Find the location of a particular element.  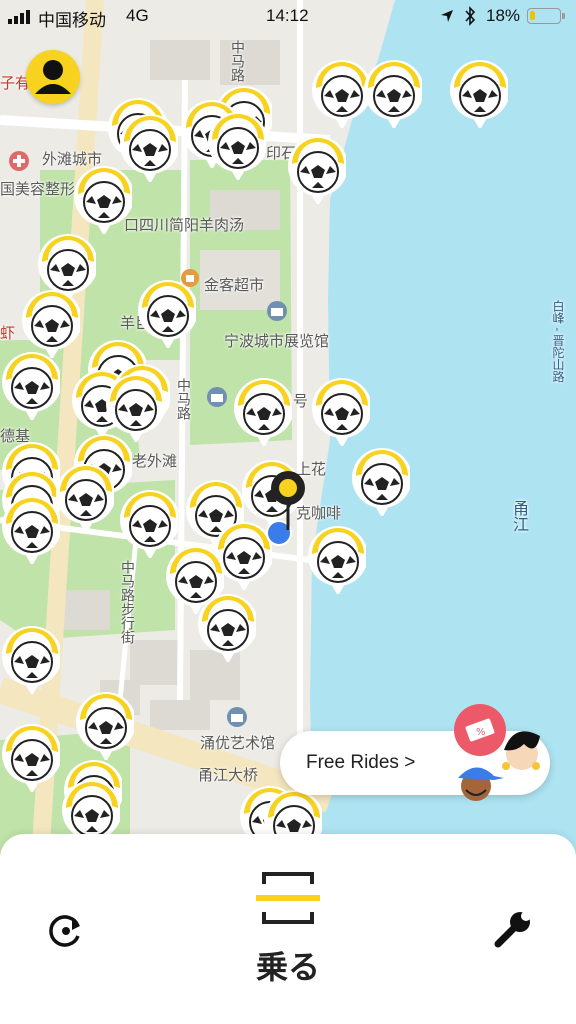

map-label-ningbo-museum: 宁波城市展览馆 is located at coordinates (277, 341).